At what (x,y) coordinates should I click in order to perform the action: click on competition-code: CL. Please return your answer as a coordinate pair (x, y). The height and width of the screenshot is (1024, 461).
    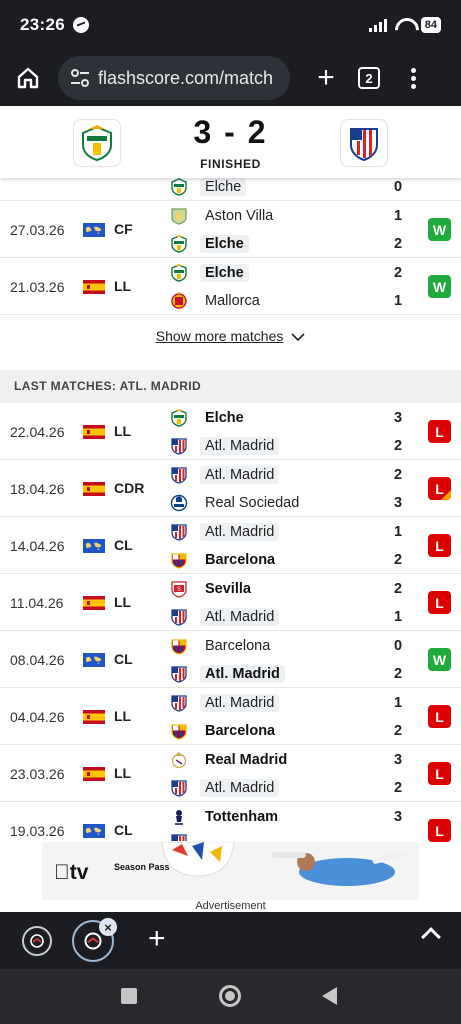
    Looking at the image, I should click on (123, 659).